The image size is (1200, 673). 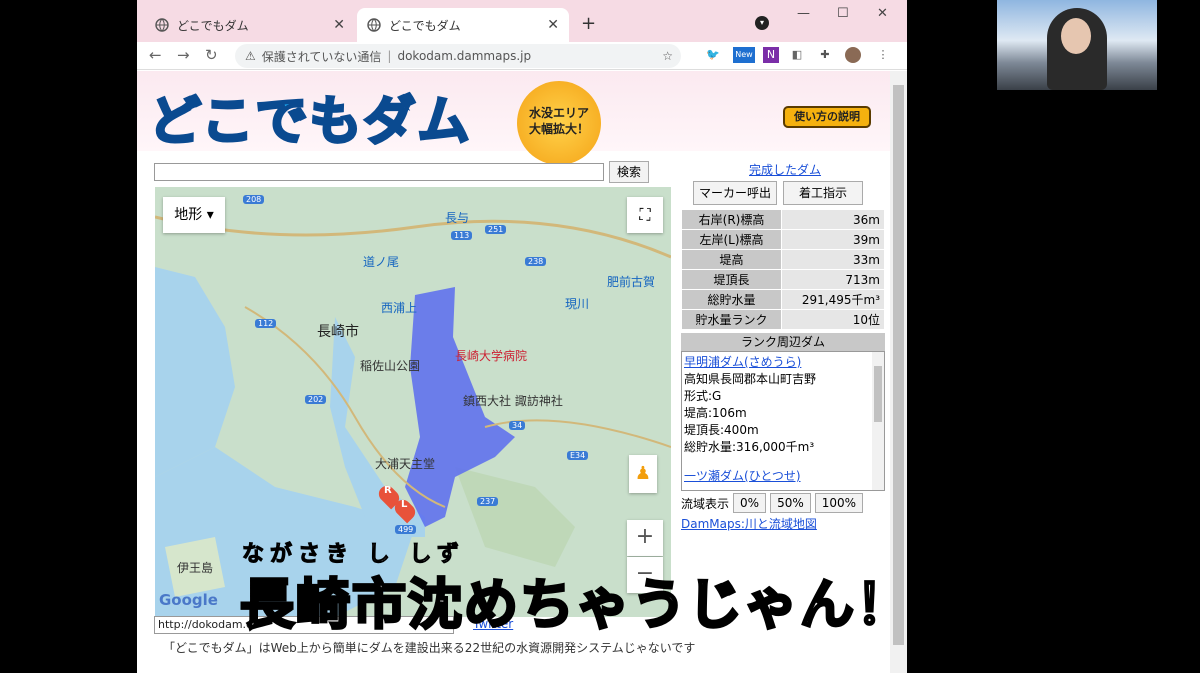 What do you see at coordinates (843, 13) in the screenshot?
I see `maximize-button: ☐` at bounding box center [843, 13].